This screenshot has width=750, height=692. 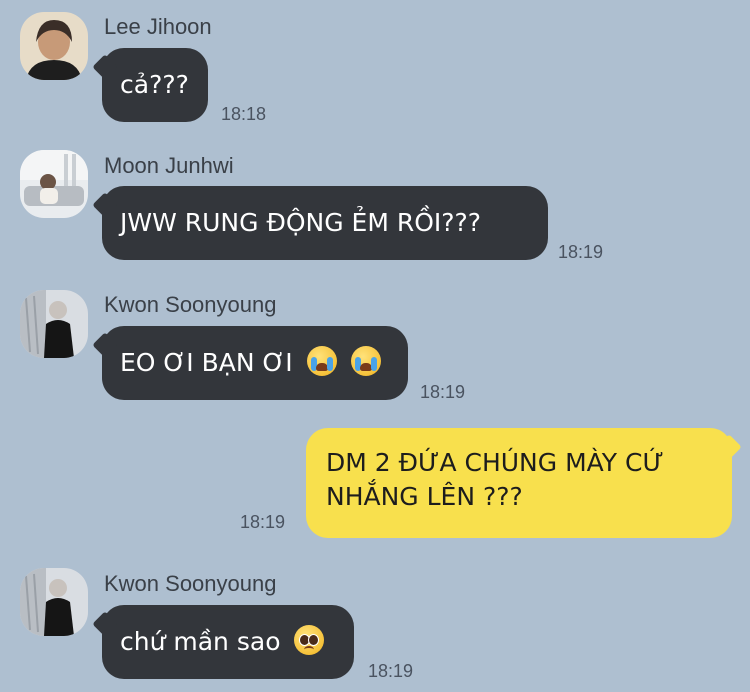 What do you see at coordinates (424, 496) in the screenshot?
I see `message-text-line: NHẮNG LÊN ???` at bounding box center [424, 496].